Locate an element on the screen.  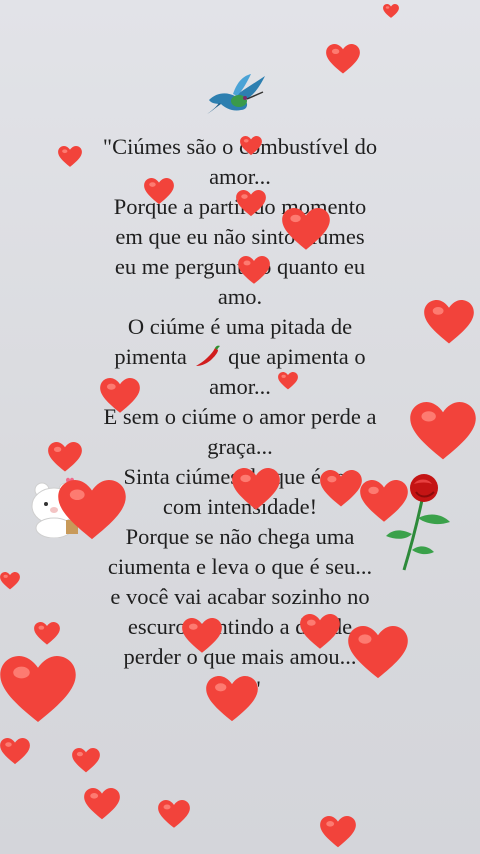
quote-line-with-emoji: pimenta que apimenta o is located at coordinates (240, 357).